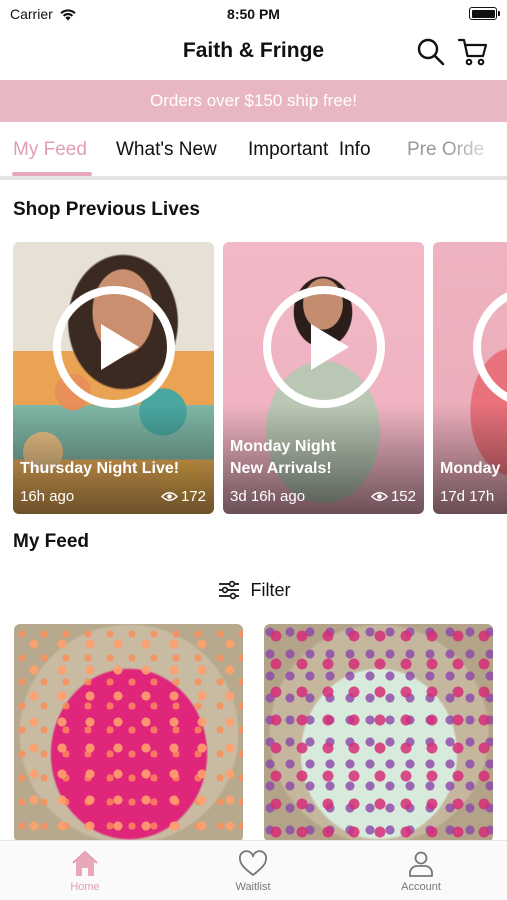  What do you see at coordinates (268, 496) in the screenshot?
I see `live-time-ago: 3d 16h ago` at bounding box center [268, 496].